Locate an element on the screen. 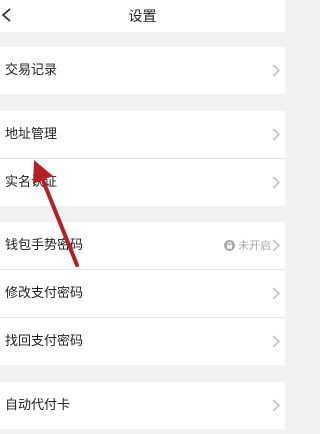  row-label: 修改支付密码 is located at coordinates (44, 293).